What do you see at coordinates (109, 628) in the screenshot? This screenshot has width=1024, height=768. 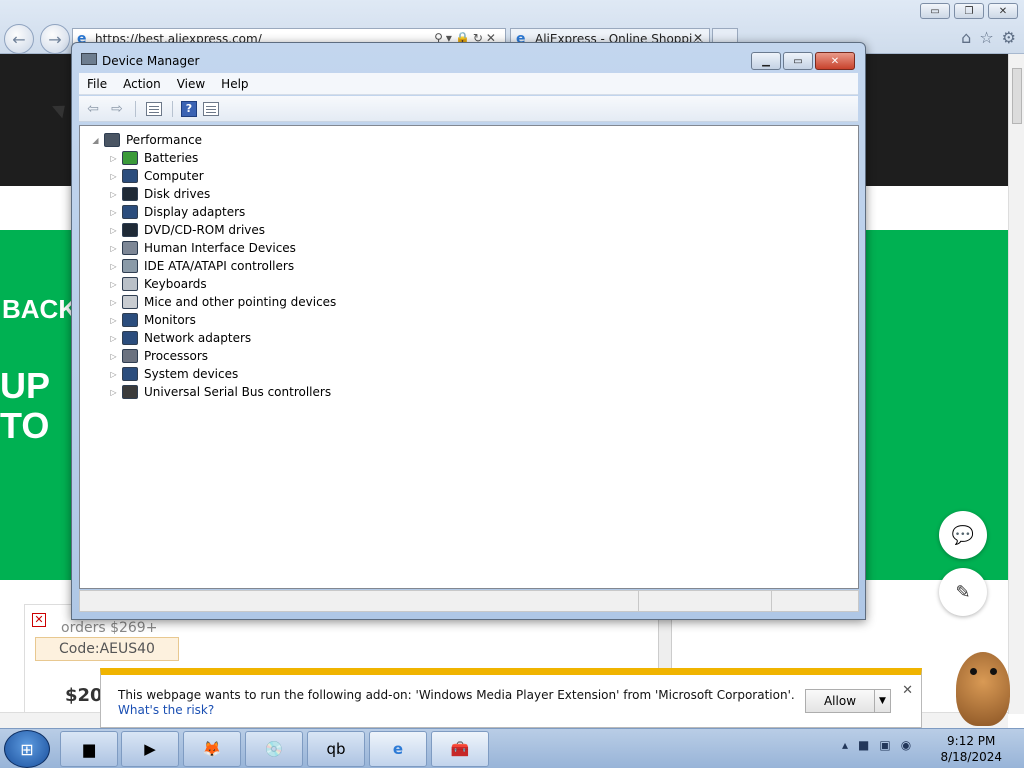 I see `coupon-orders: orders $269+` at bounding box center [109, 628].